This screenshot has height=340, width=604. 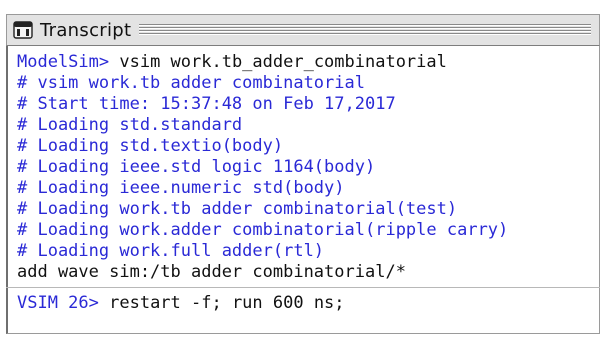 I want to click on transcript-line: # vsim work.tb adder combinatorial, so click(x=191, y=83).